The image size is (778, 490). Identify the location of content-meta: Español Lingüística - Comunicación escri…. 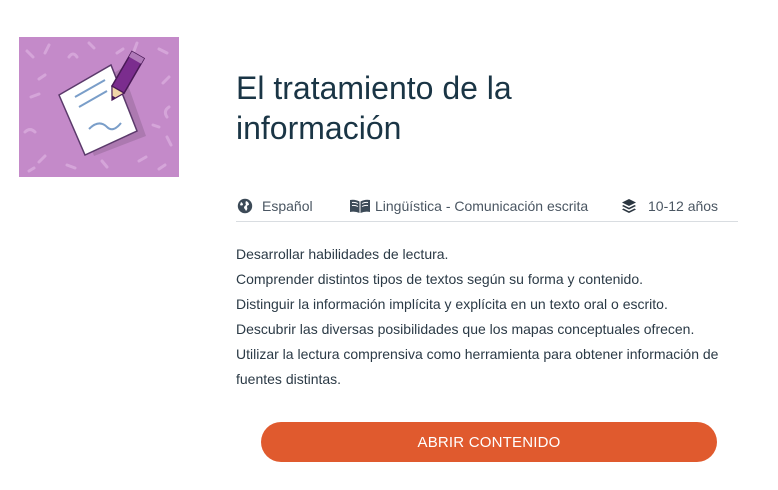
(487, 207).